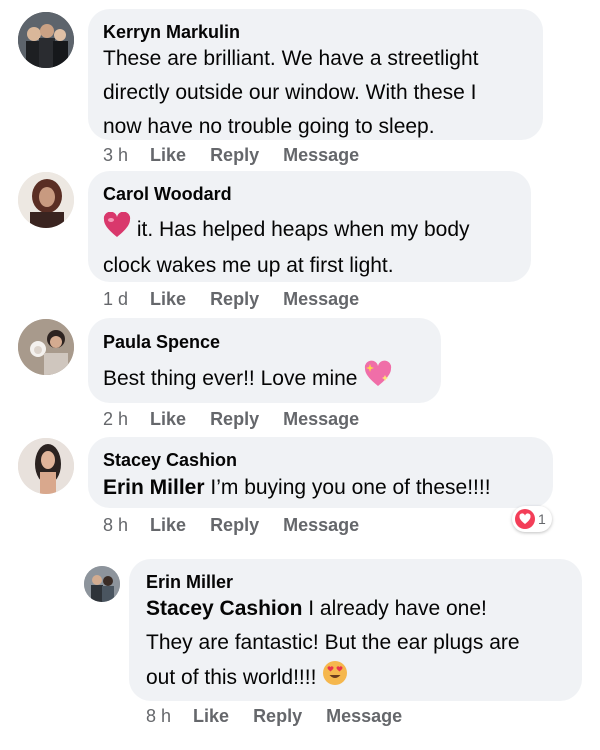 The height and width of the screenshot is (750, 600). What do you see at coordinates (335, 678) in the screenshot?
I see `heart-eyes-emoji` at bounding box center [335, 678].